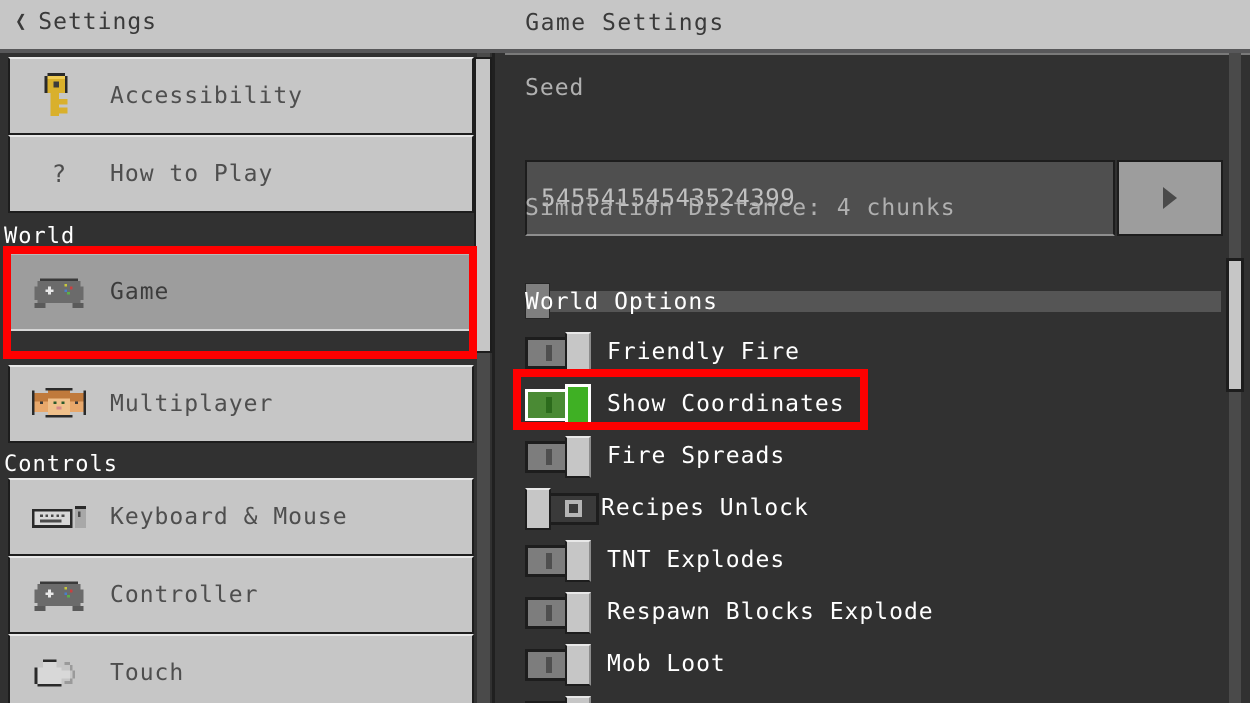 The height and width of the screenshot is (703, 1250). Describe the element at coordinates (625, 23) in the screenshot. I see `page-title: Game Settings` at that location.